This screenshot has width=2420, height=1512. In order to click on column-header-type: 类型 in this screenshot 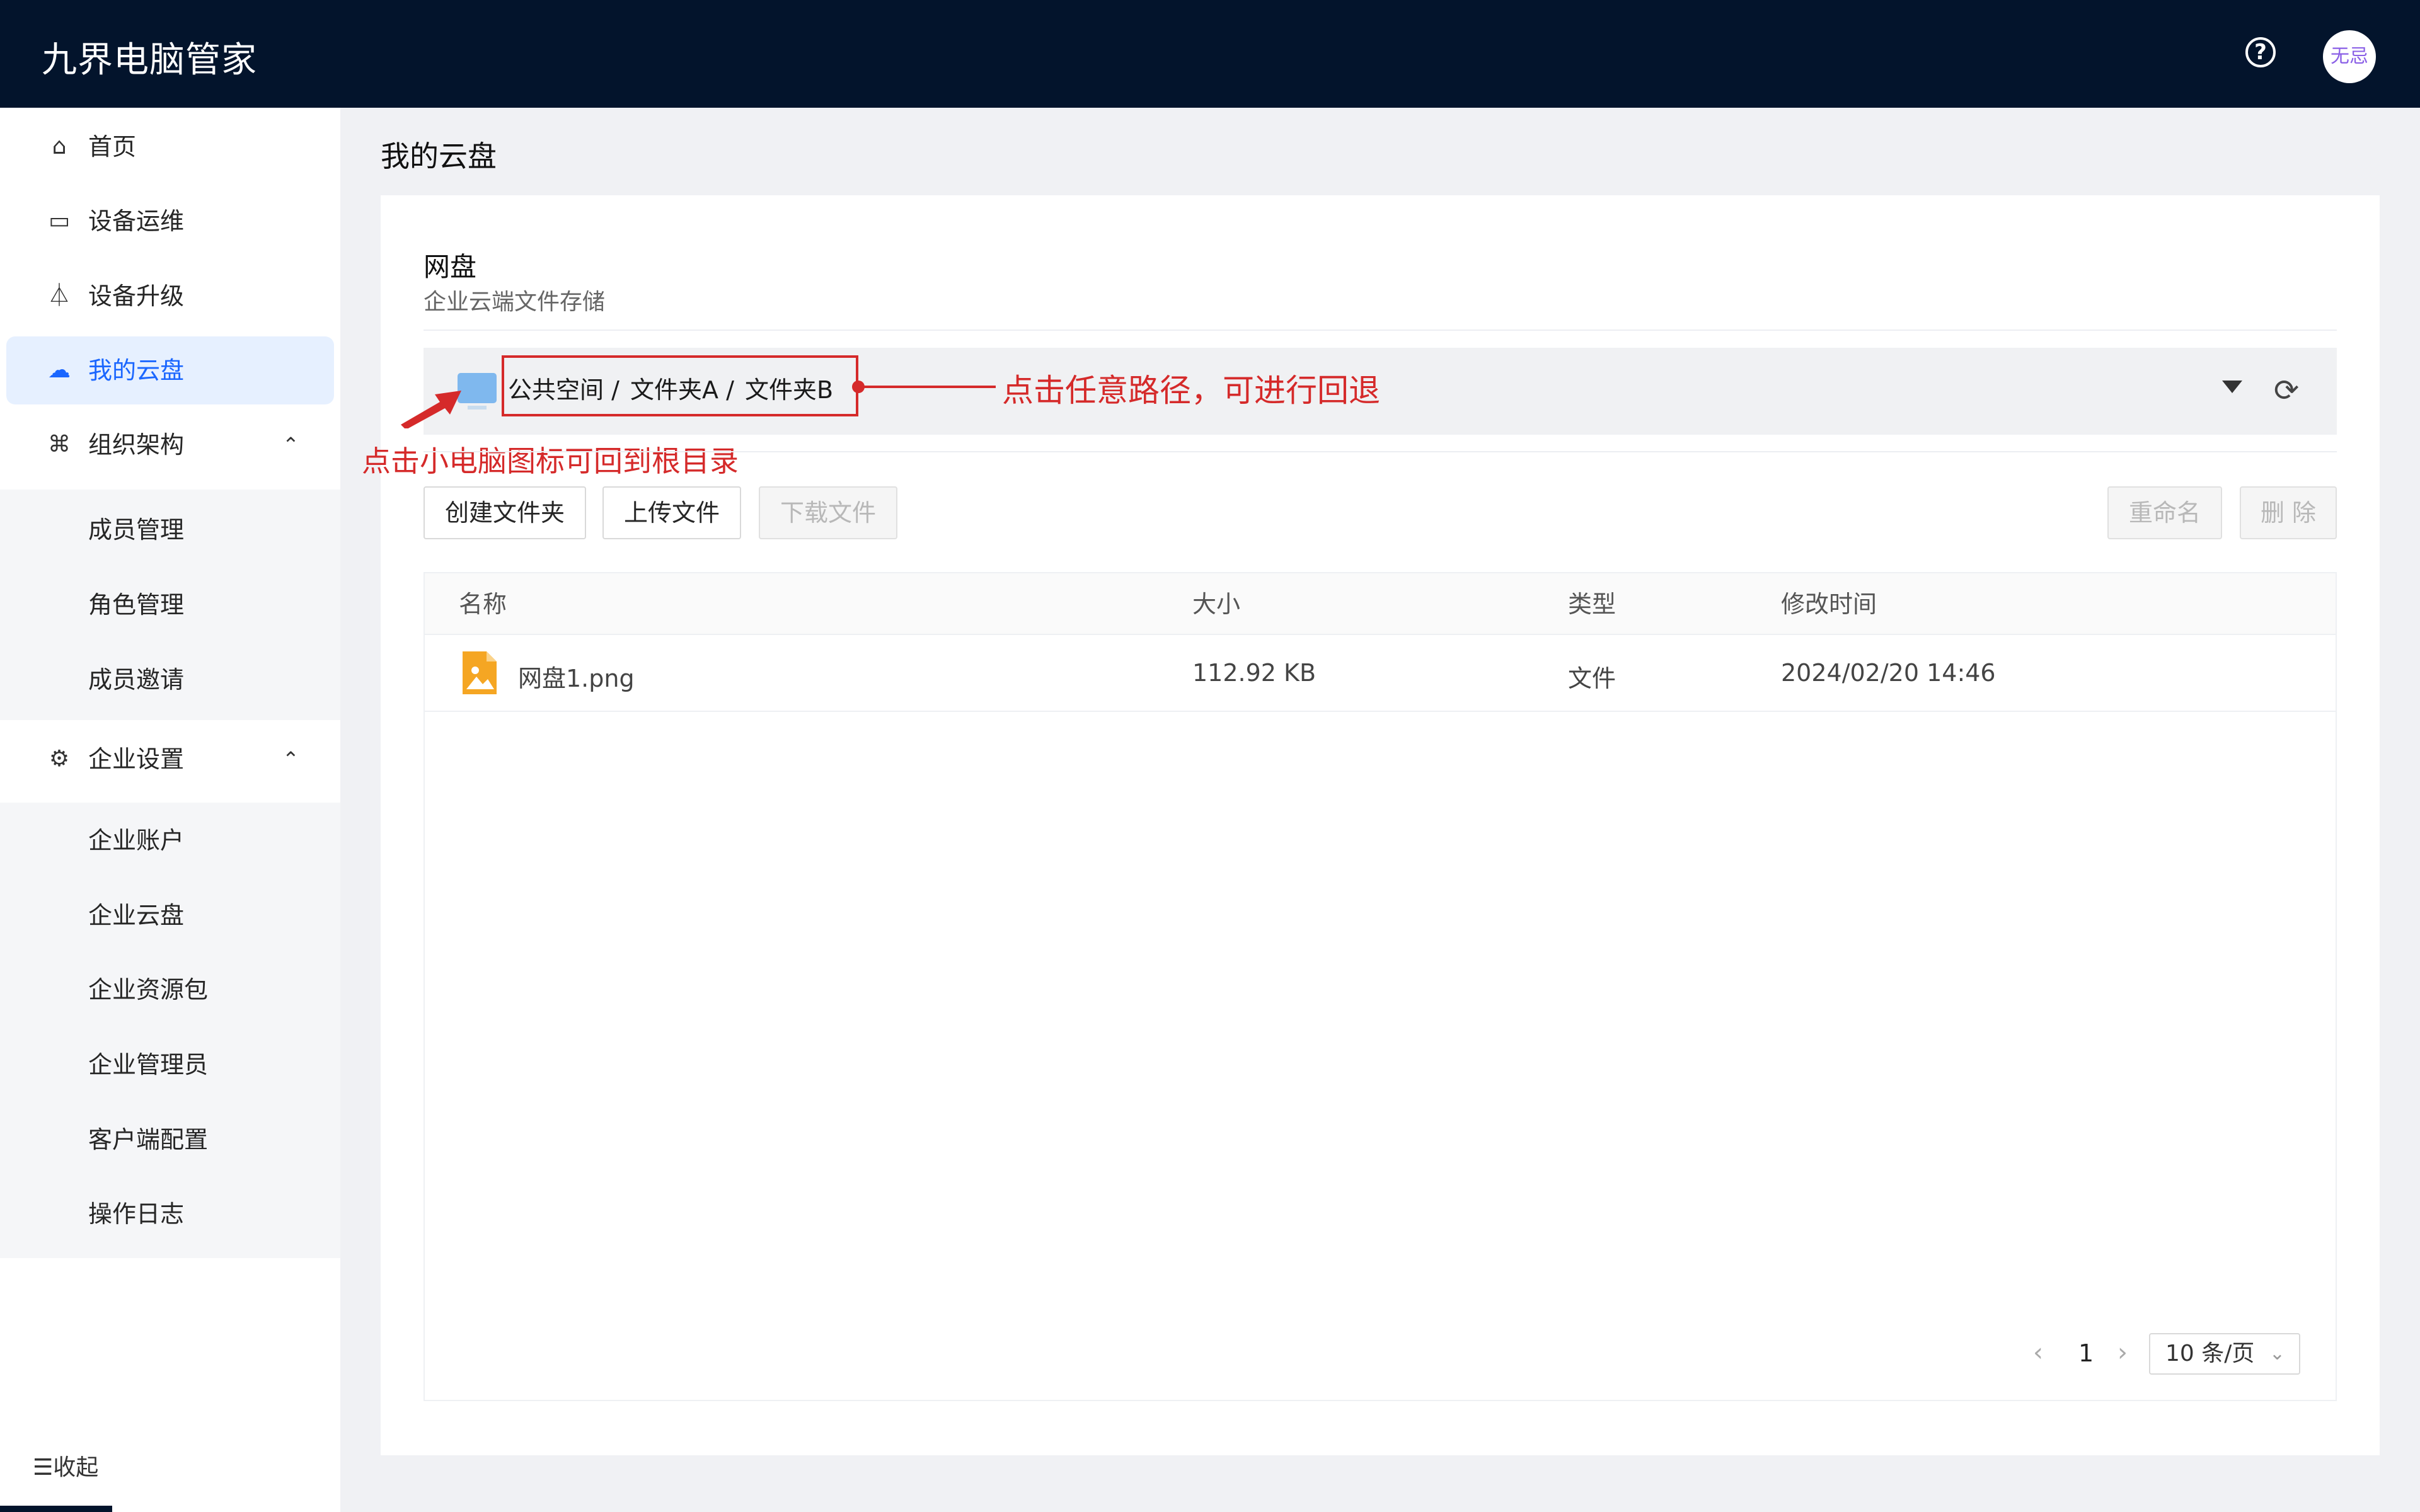, I will do `click(1592, 602)`.